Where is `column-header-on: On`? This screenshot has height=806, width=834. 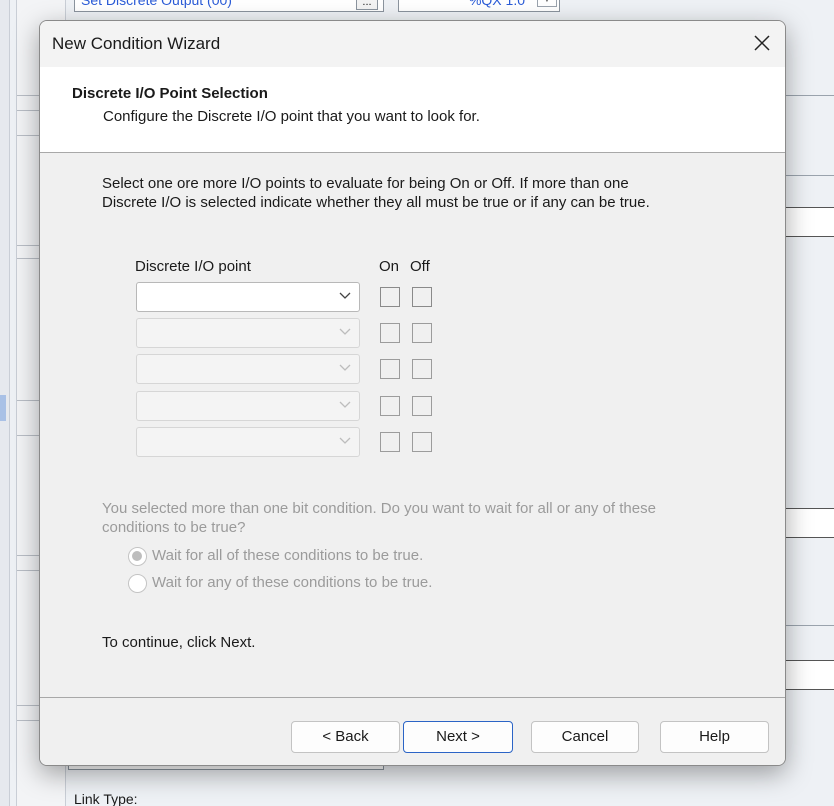 column-header-on: On is located at coordinates (389, 266).